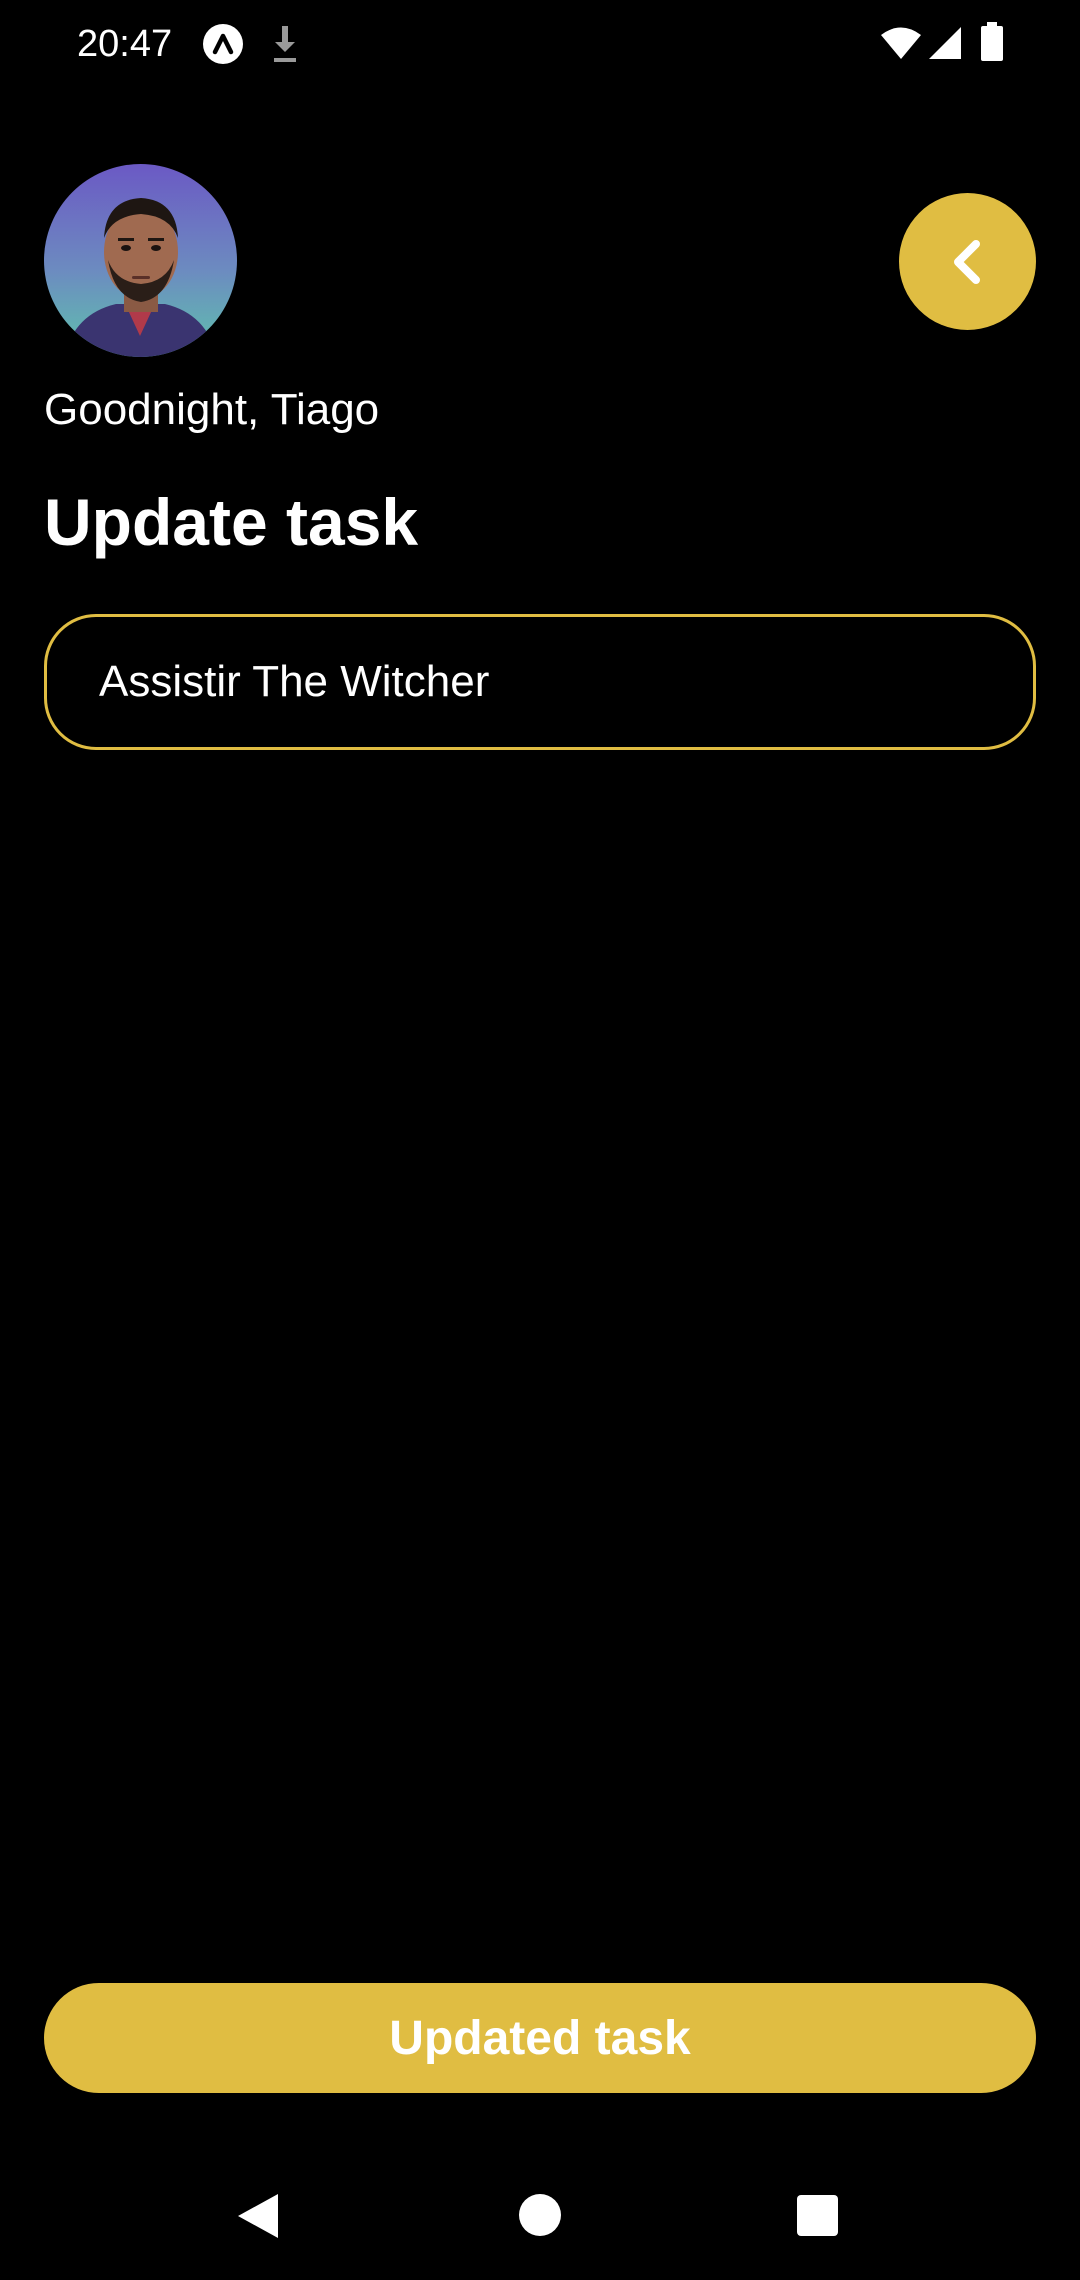  I want to click on task-input, so click(539, 682).